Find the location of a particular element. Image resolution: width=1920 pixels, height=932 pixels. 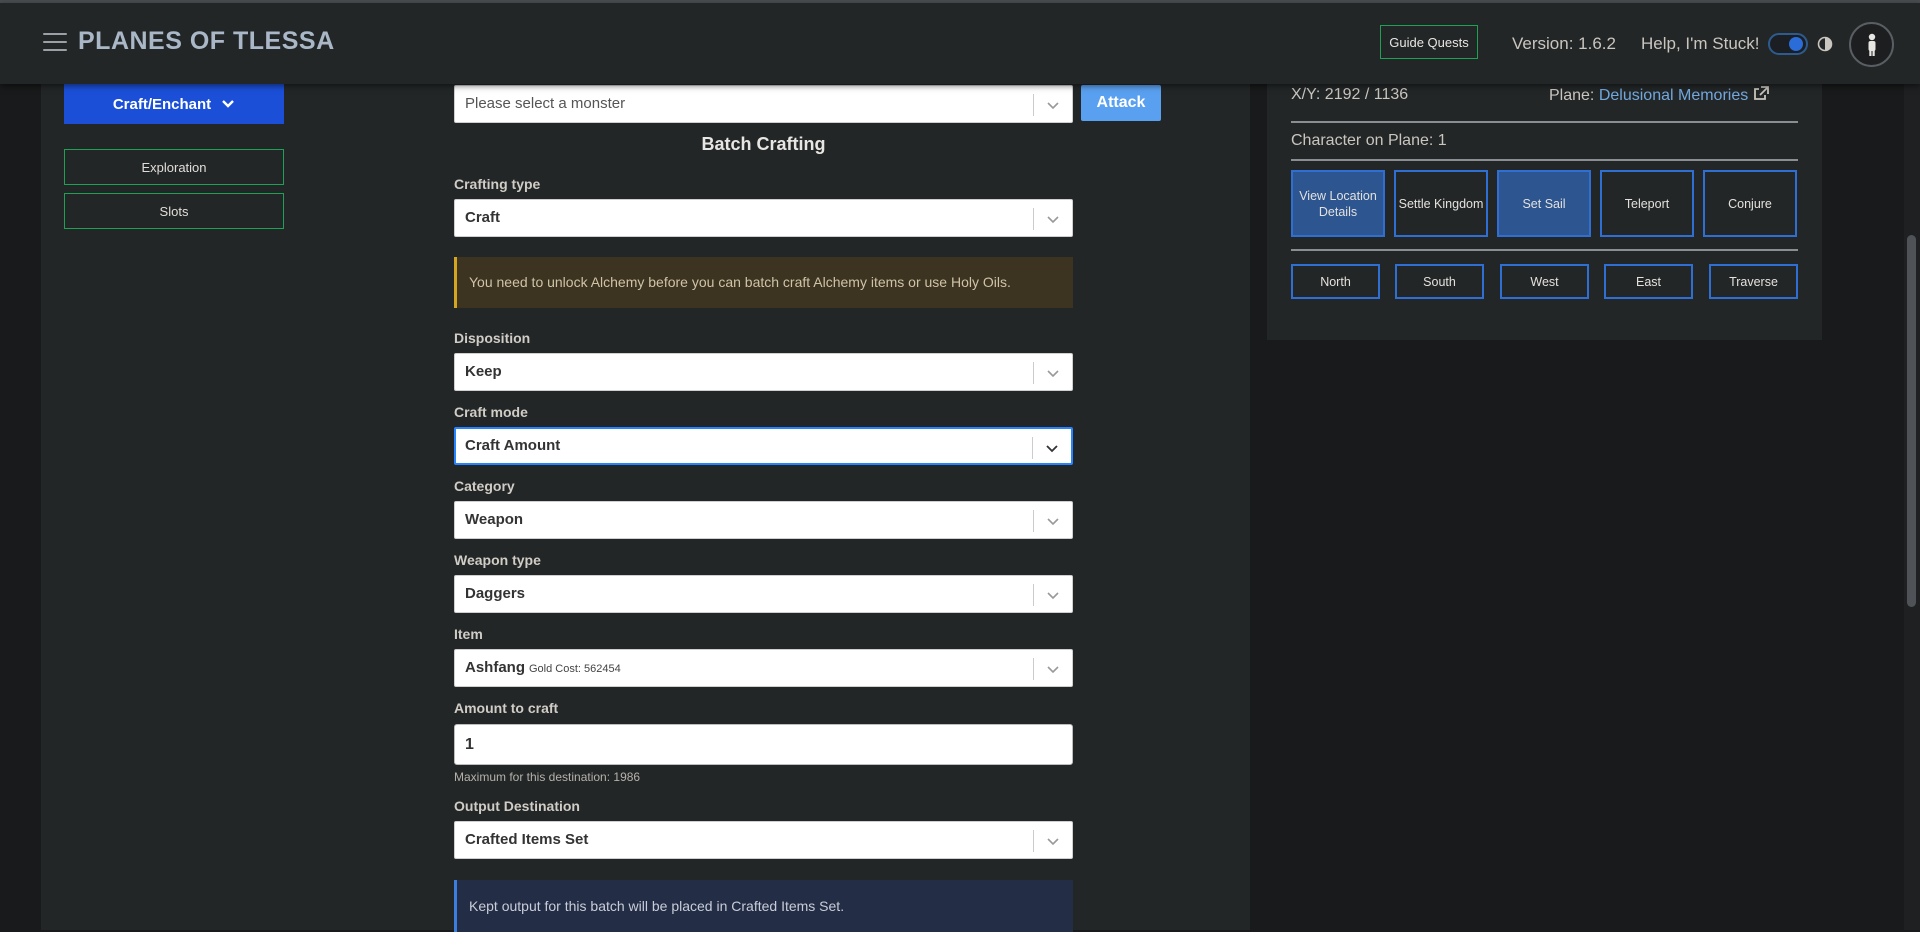

coordinates-readout: X/Y: 2192 / 1136 is located at coordinates (1350, 94).